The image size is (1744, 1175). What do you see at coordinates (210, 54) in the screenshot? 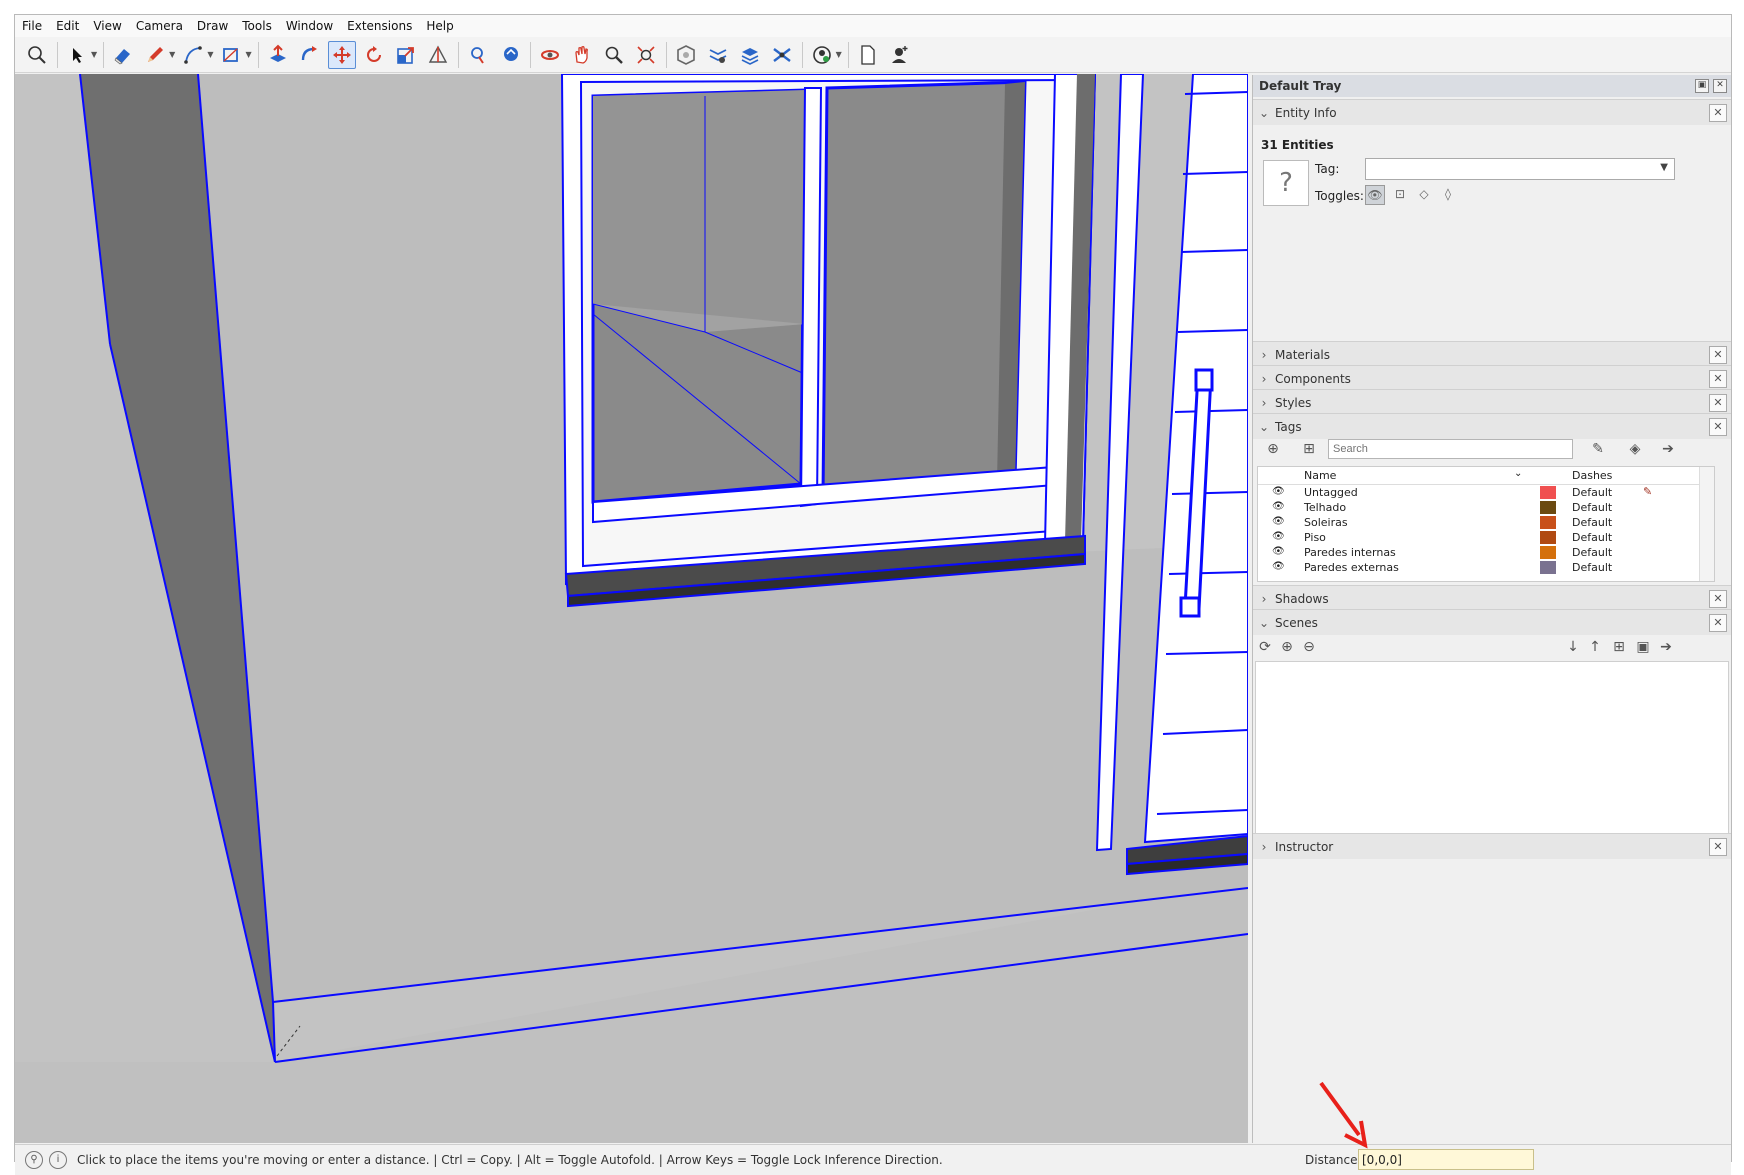
I see `arc-dropdown-icon: ▼` at bounding box center [210, 54].